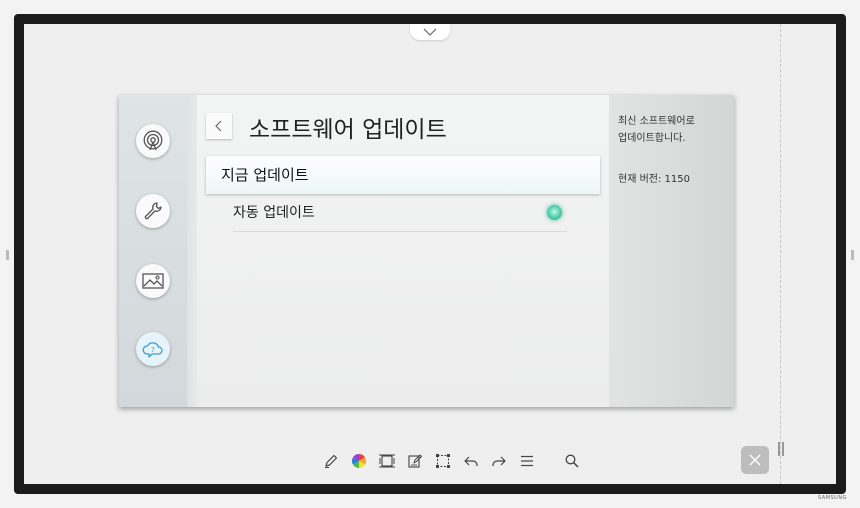 The width and height of the screenshot is (860, 508). I want to click on undo-icon, so click(471, 461).